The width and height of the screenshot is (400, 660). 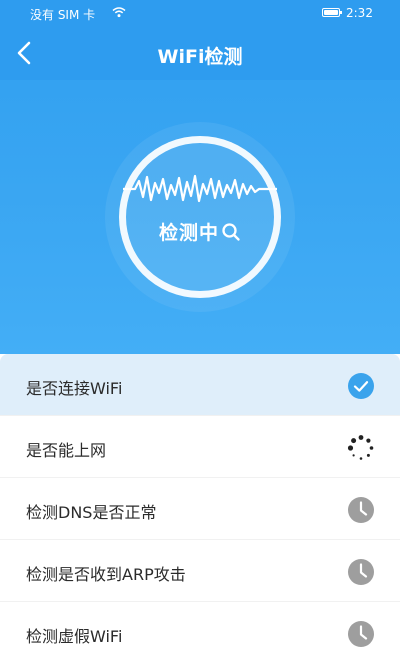 I want to click on check-item-label: 检测DNS是否正常, so click(x=91, y=512).